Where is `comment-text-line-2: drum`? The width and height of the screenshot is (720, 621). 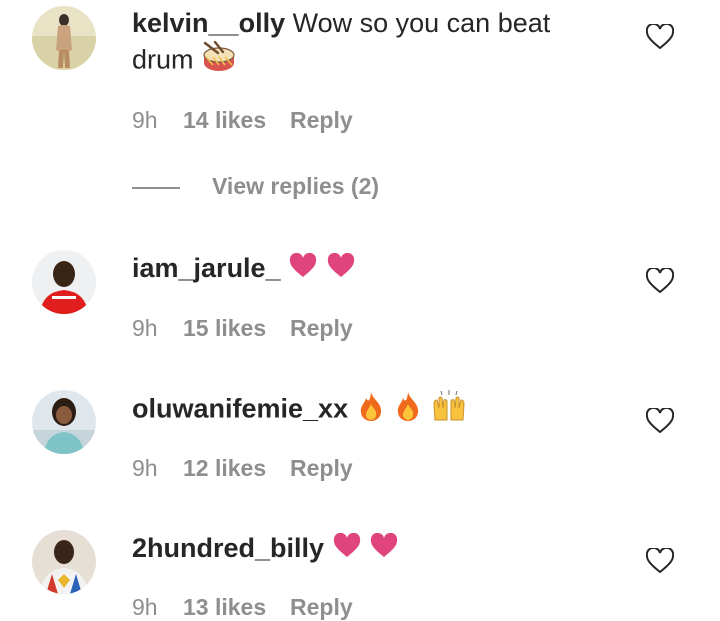
comment-text-line-2: drum is located at coordinates (382, 61).